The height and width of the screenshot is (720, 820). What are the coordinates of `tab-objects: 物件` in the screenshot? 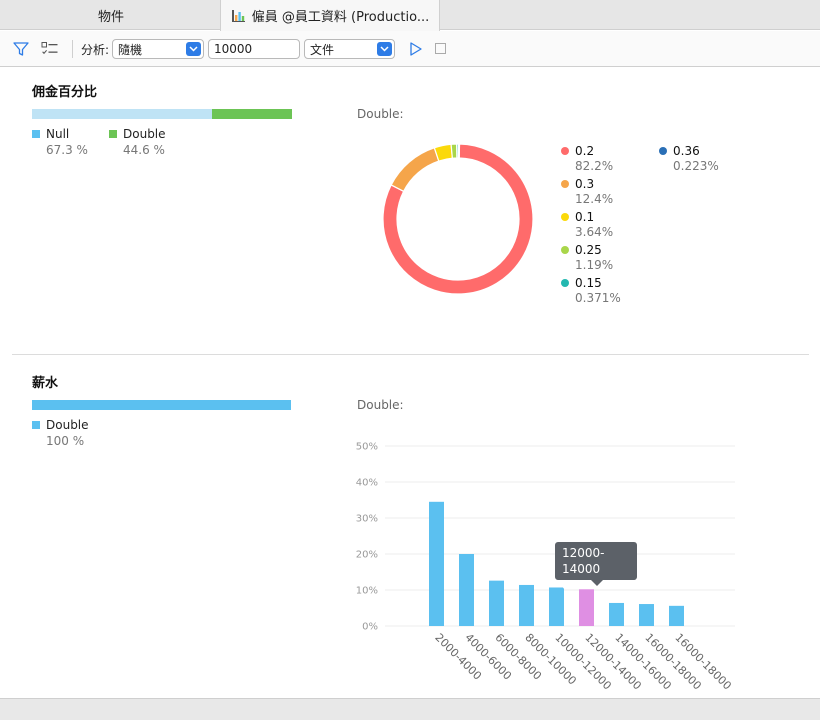 It's located at (111, 15).